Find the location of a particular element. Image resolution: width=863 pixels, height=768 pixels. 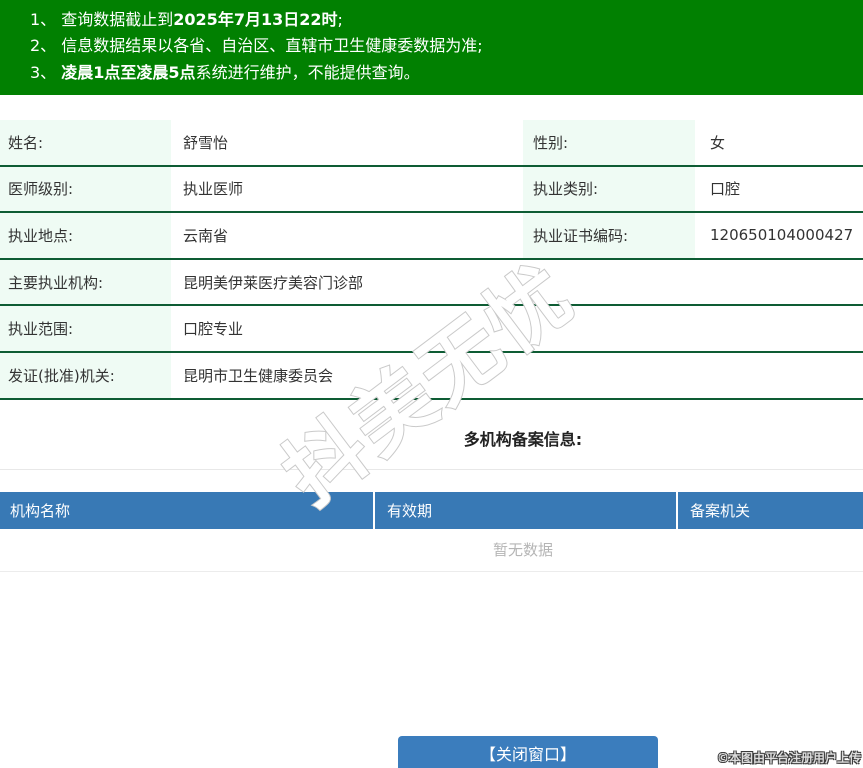

table-row-main-institution: 主要执业机构: 昆明美伊莱医疗美容门诊部 is located at coordinates (431, 283).